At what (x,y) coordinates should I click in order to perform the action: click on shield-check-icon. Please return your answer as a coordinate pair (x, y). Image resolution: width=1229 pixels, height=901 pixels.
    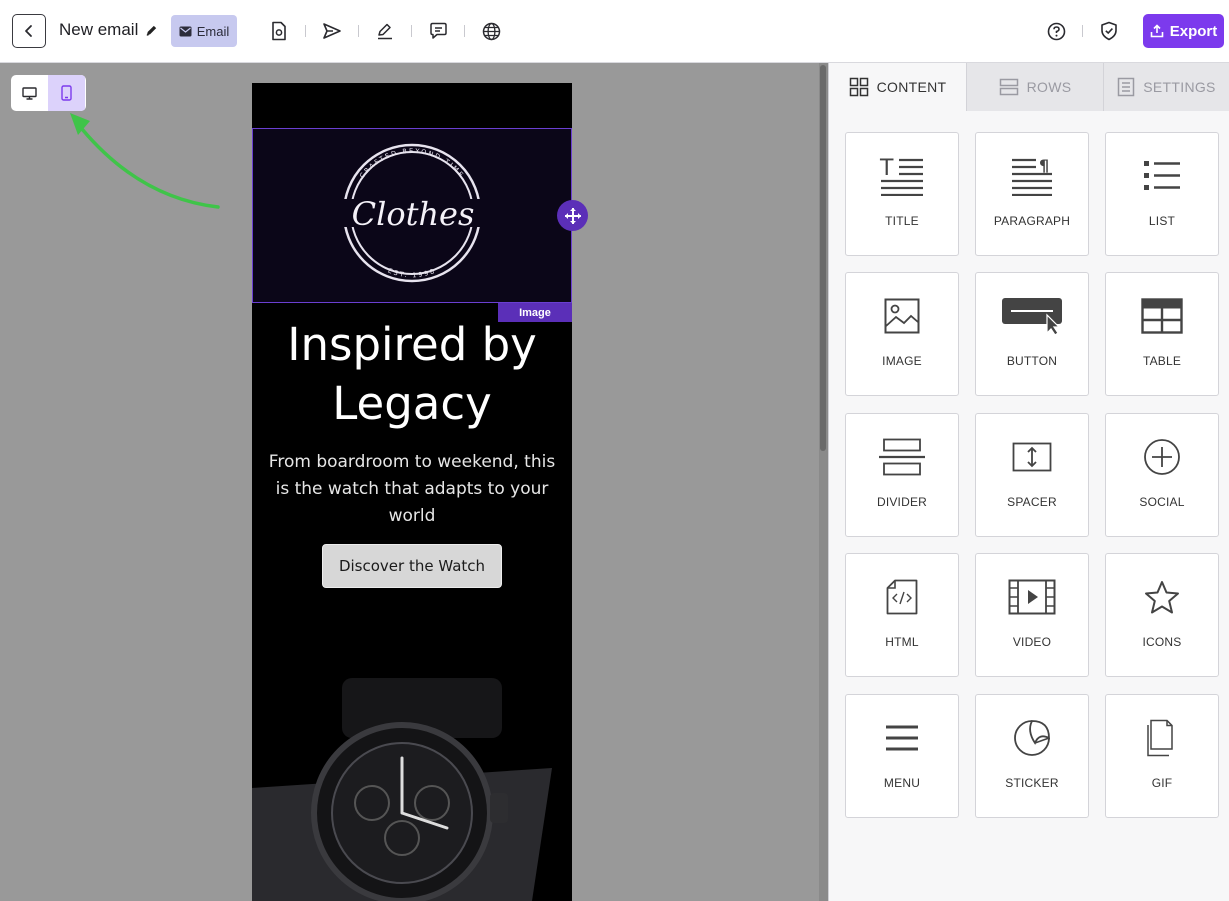
    Looking at the image, I should click on (1109, 31).